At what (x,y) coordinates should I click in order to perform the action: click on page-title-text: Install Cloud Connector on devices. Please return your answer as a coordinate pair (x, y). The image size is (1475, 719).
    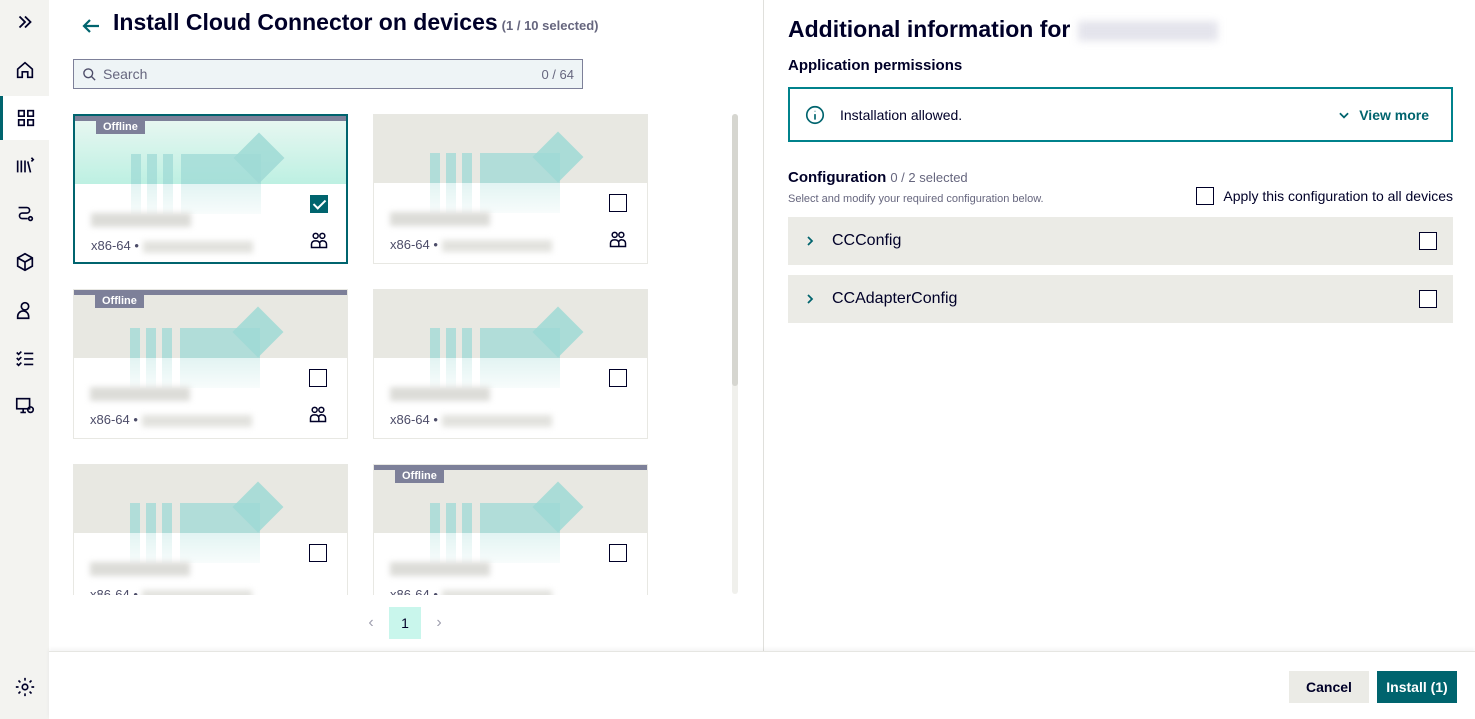
    Looking at the image, I should click on (305, 22).